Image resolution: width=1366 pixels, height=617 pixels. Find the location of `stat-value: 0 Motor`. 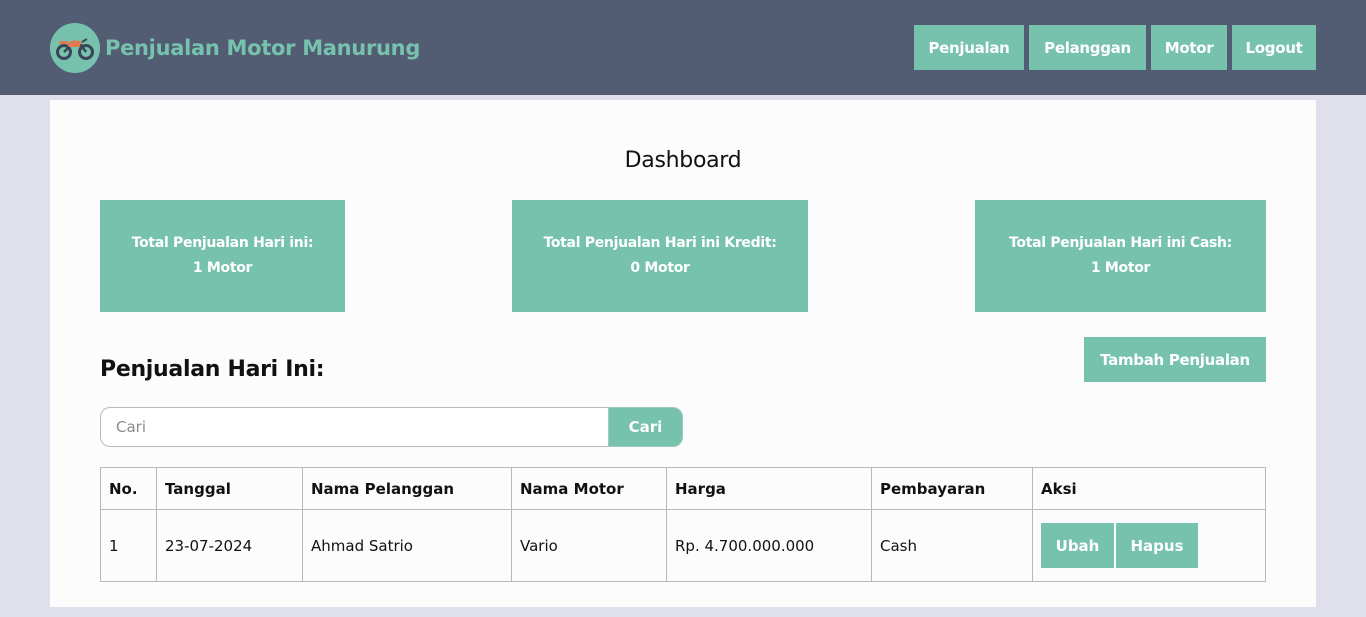

stat-value: 0 Motor is located at coordinates (660, 268).